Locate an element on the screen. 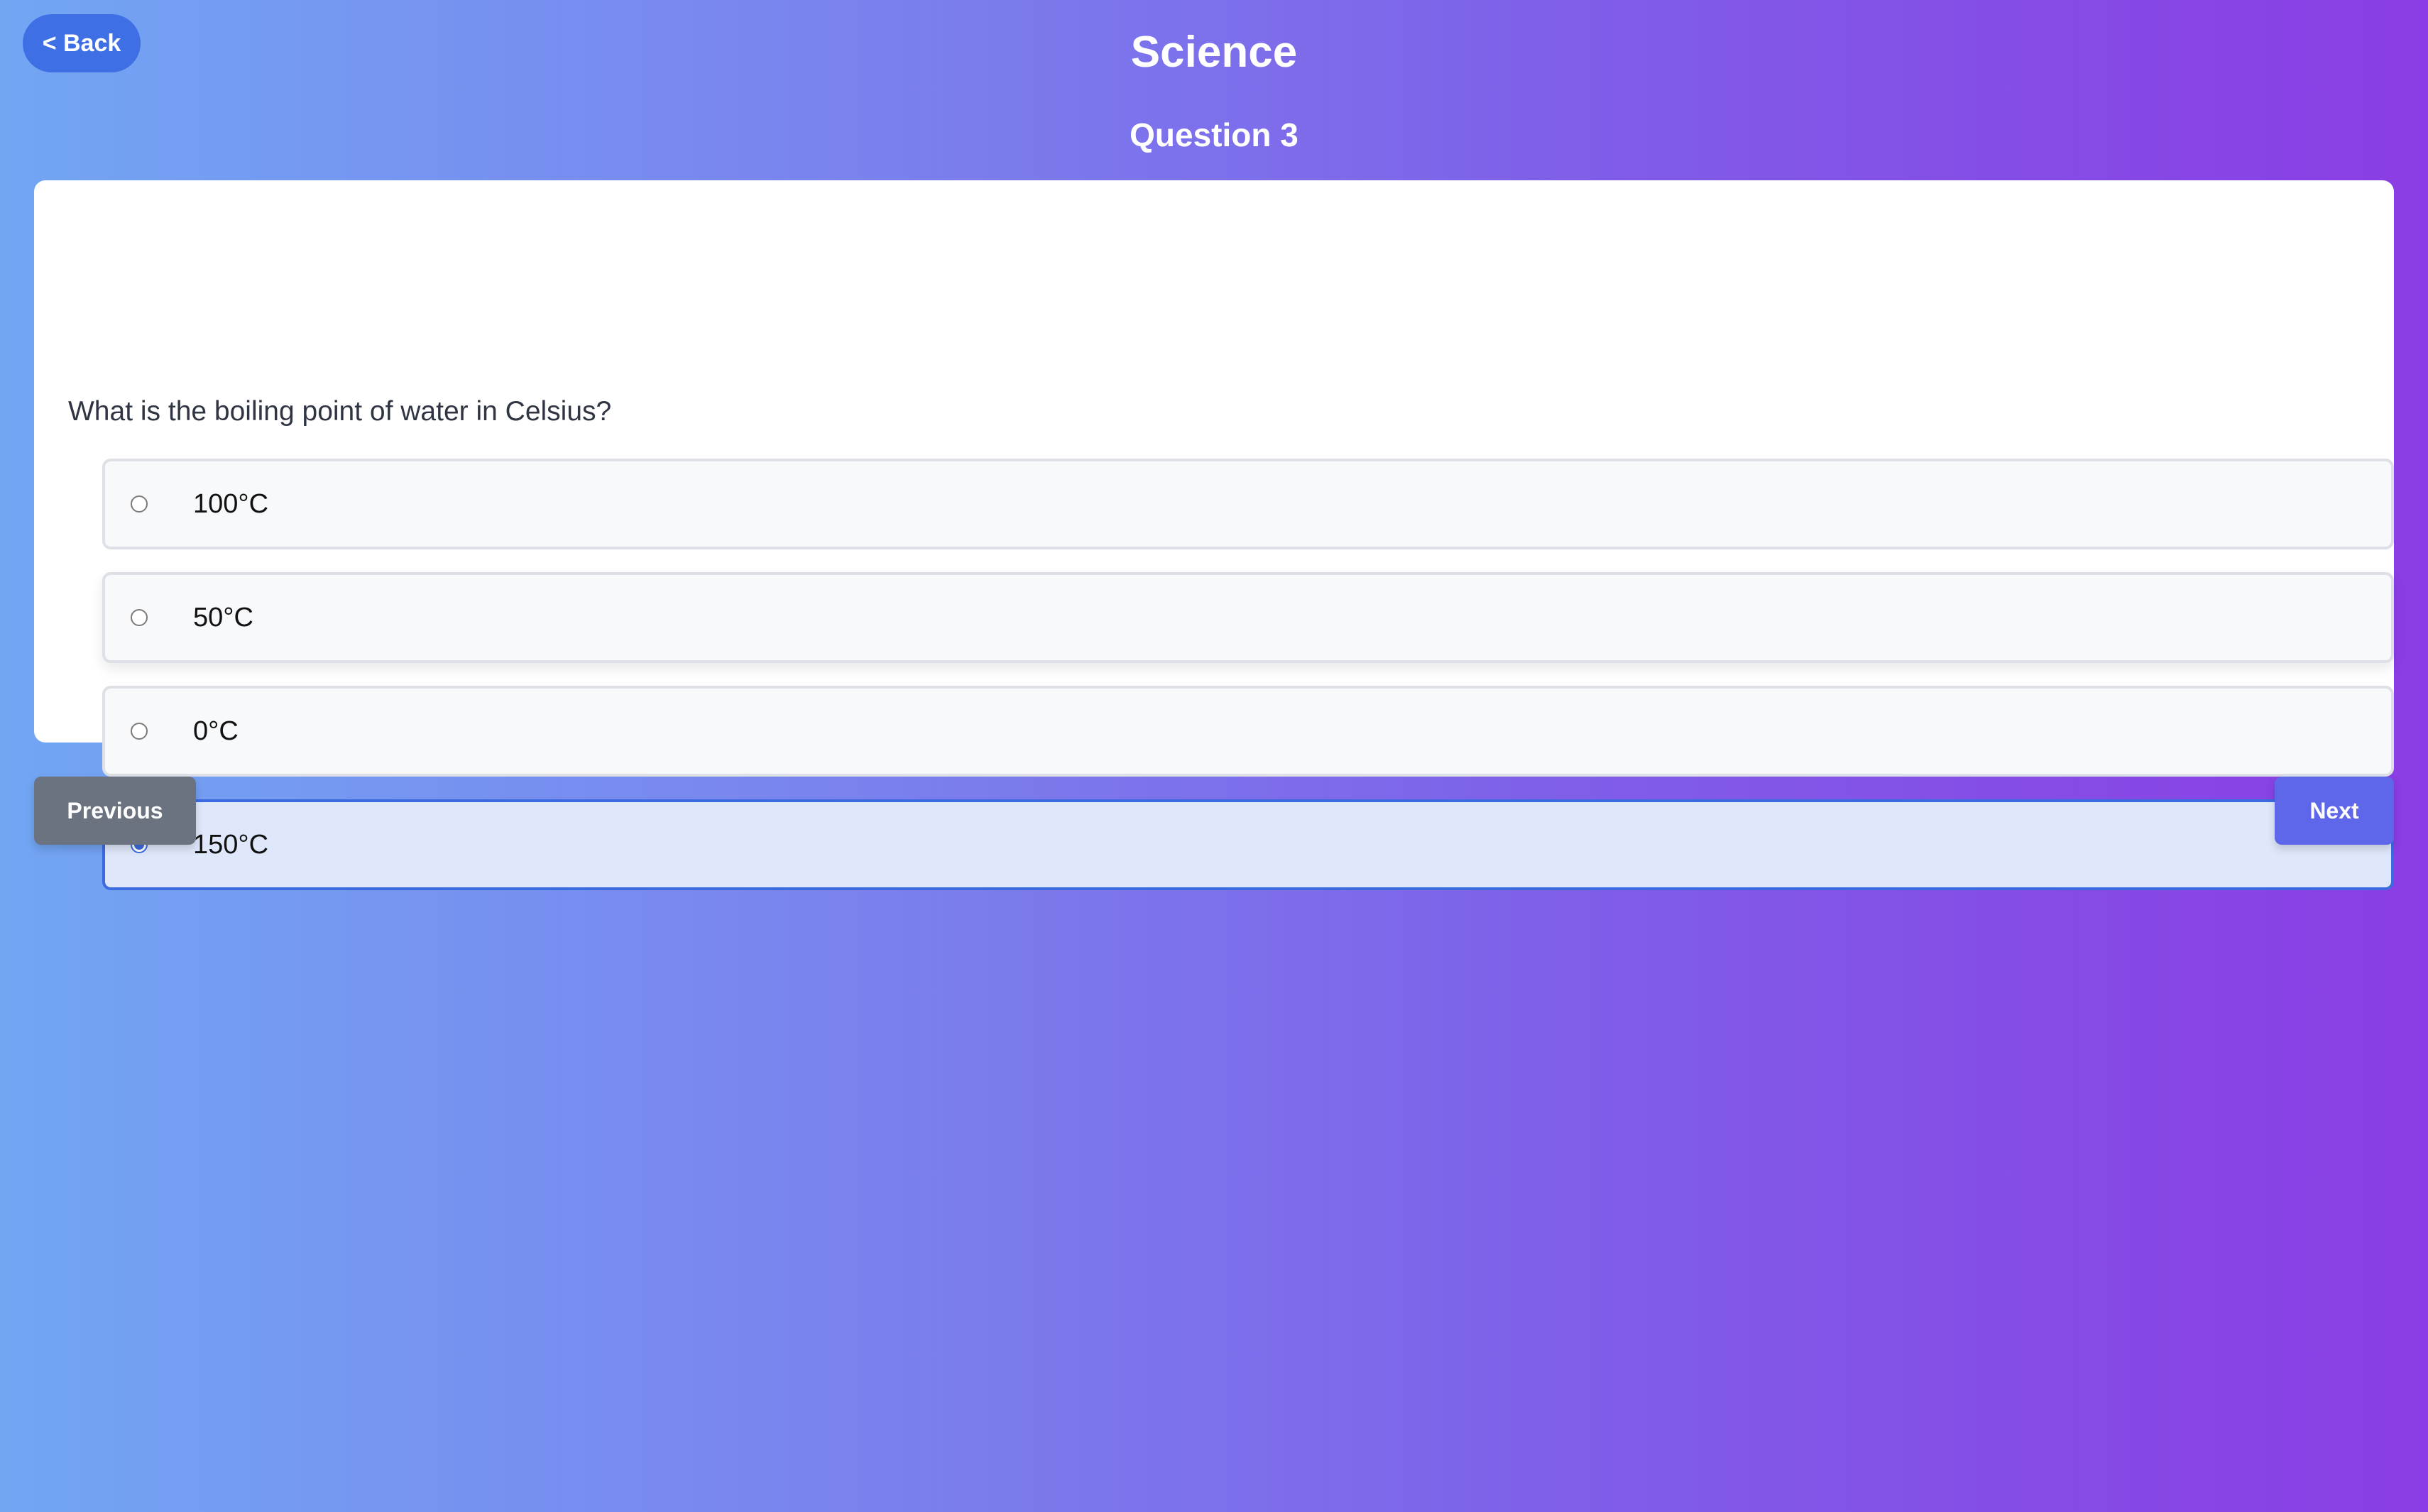  question-number: Question 3 is located at coordinates (1214, 135).